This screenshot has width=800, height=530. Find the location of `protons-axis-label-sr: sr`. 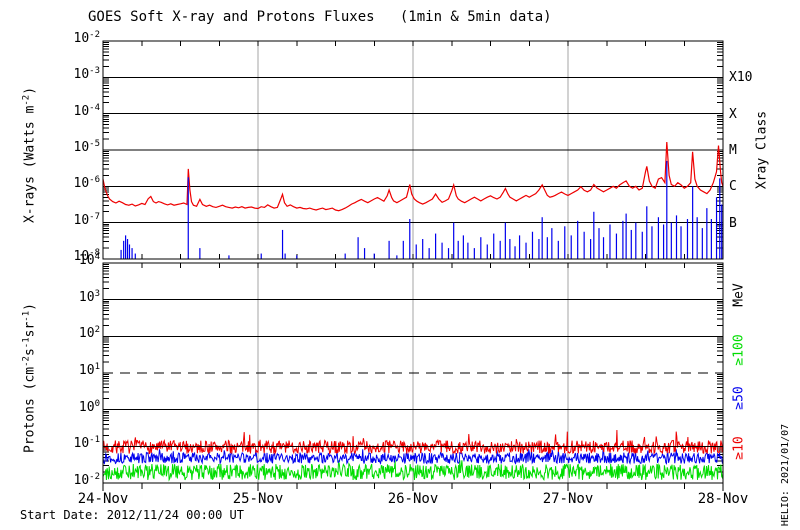

protons-axis-label-sr: sr is located at coordinates (30, 329).